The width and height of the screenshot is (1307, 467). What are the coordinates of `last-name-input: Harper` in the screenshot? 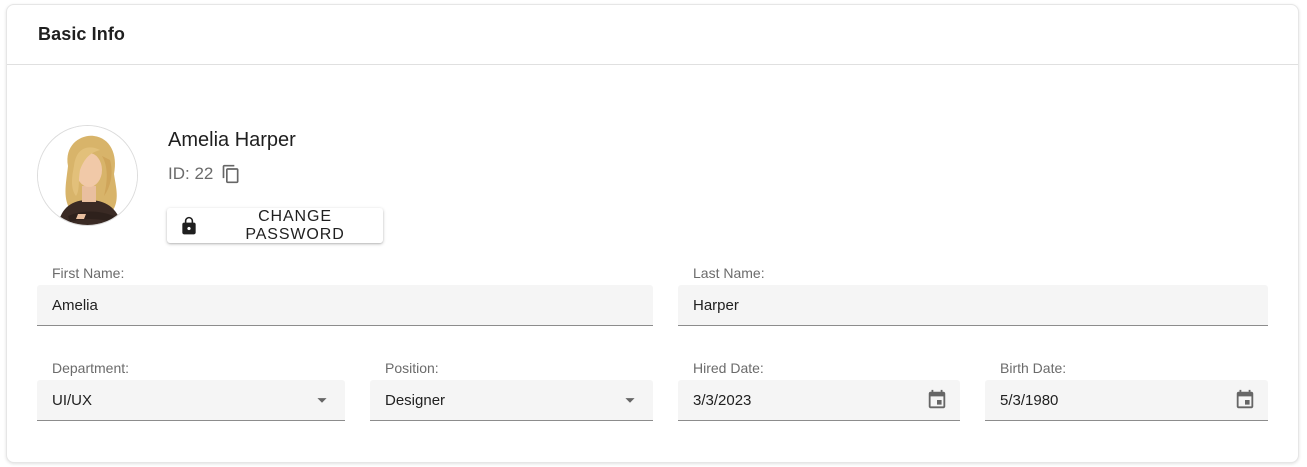 It's located at (973, 305).